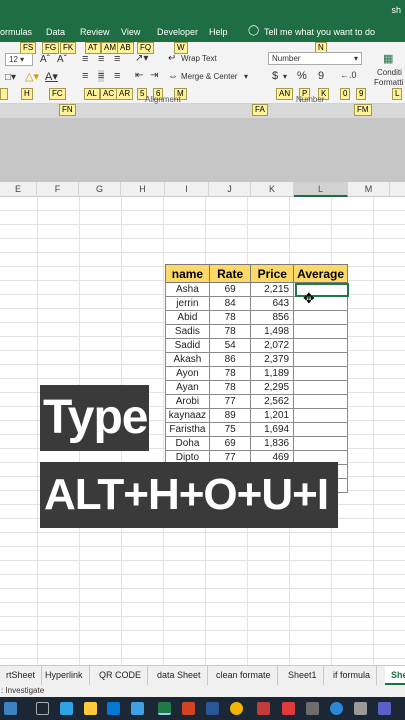  Describe the element at coordinates (188, 708) in the screenshot. I see `powerpoint-icon` at that location.